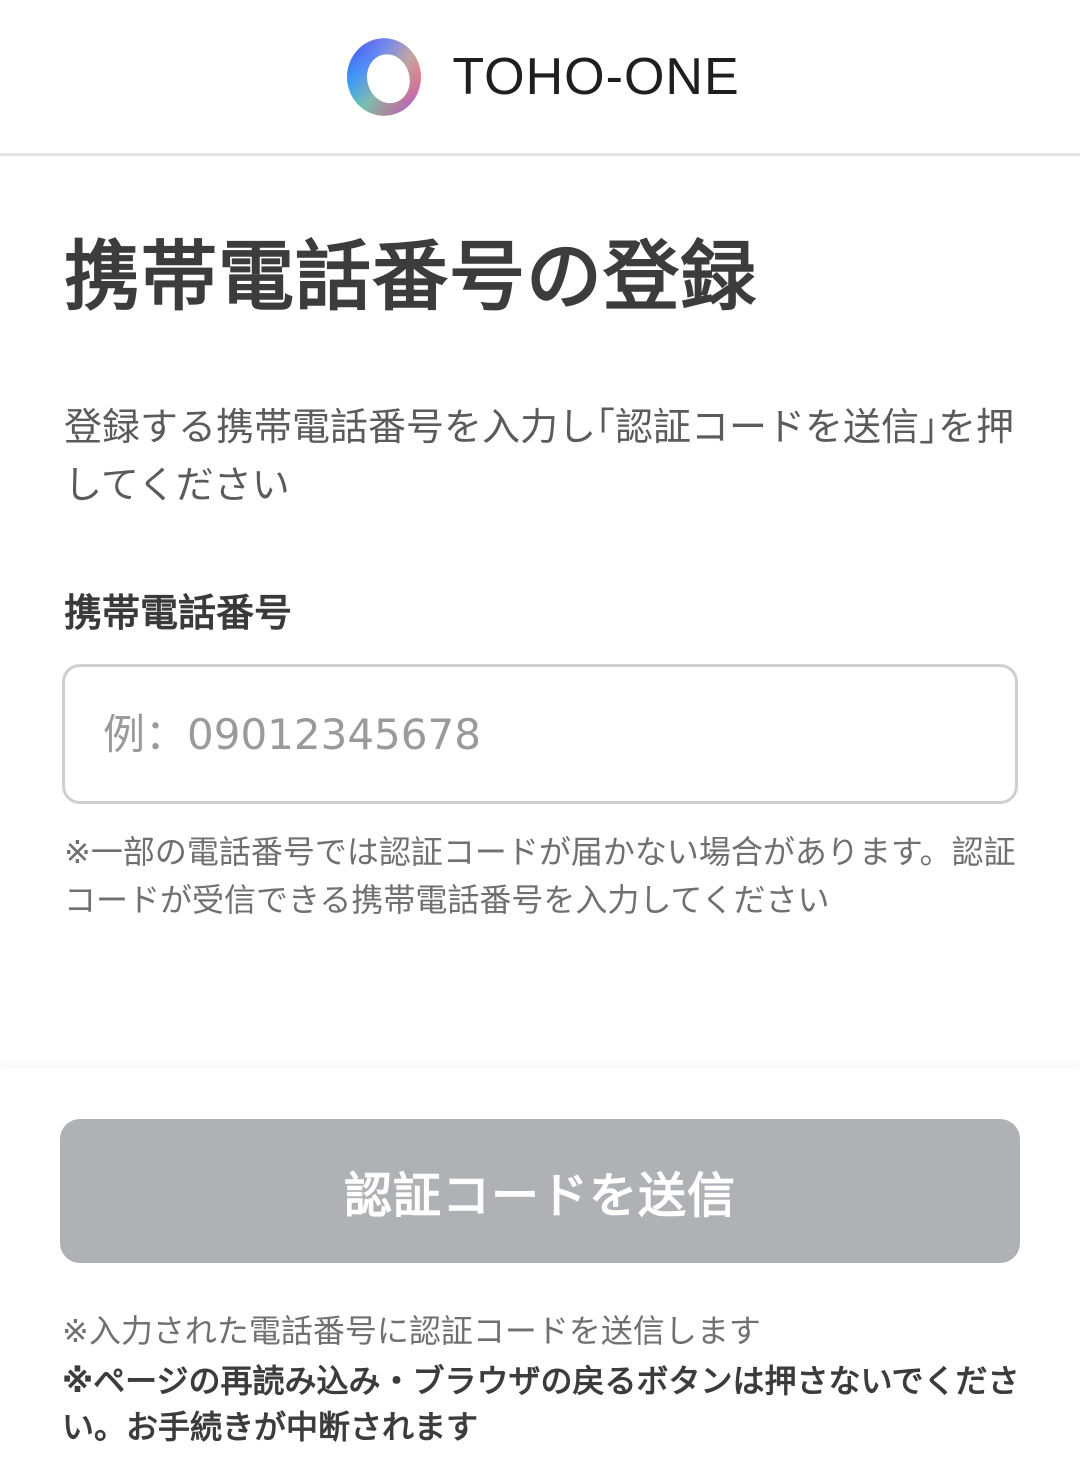 Image resolution: width=1080 pixels, height=1466 pixels. Describe the element at coordinates (596, 76) in the screenshot. I see `brand-name: TOHO-ONE` at that location.